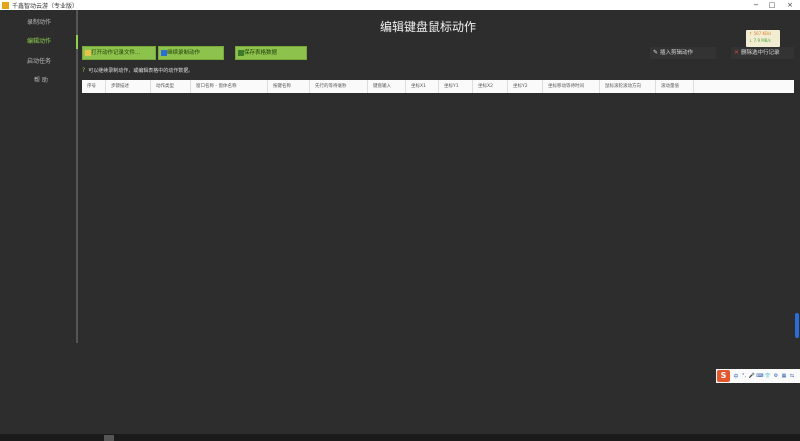 Image resolution: width=800 pixels, height=441 pixels. Describe the element at coordinates (744, 376) in the screenshot. I see `punctuation-icon: °,` at that location.